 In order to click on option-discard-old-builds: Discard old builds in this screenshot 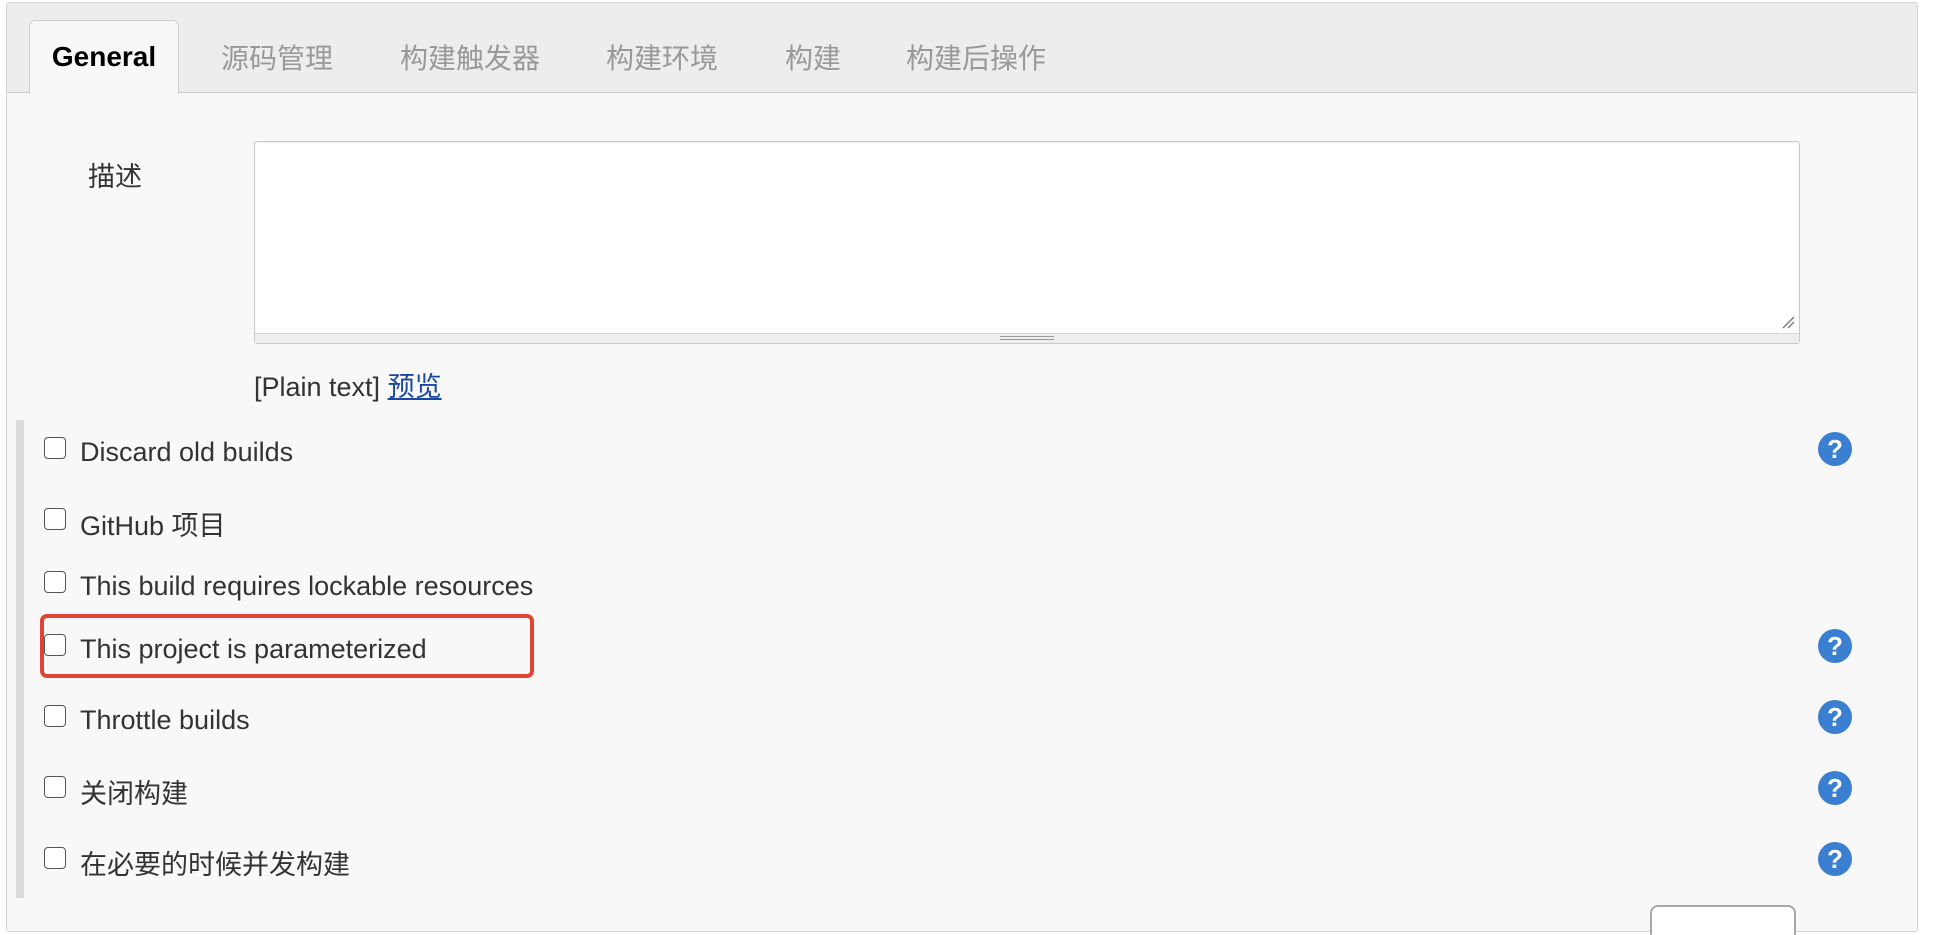, I will do `click(168, 452)`.